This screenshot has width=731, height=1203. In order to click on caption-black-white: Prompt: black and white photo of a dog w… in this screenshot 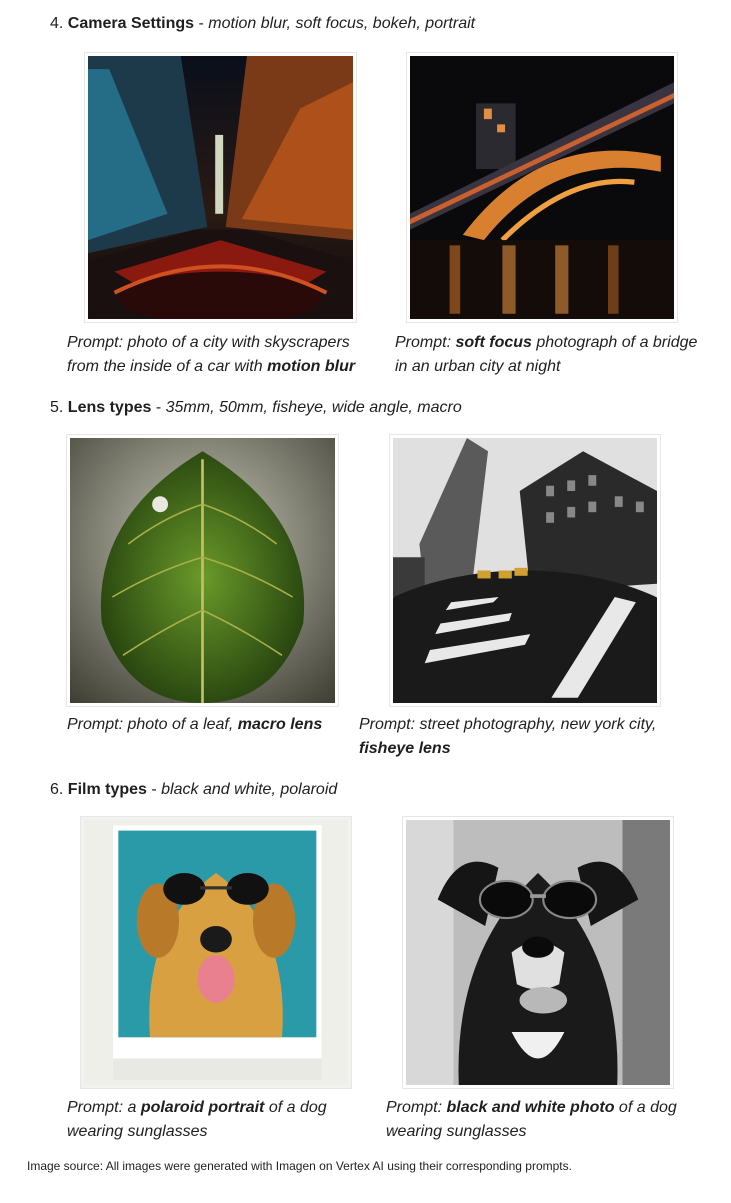, I will do `click(531, 1119)`.